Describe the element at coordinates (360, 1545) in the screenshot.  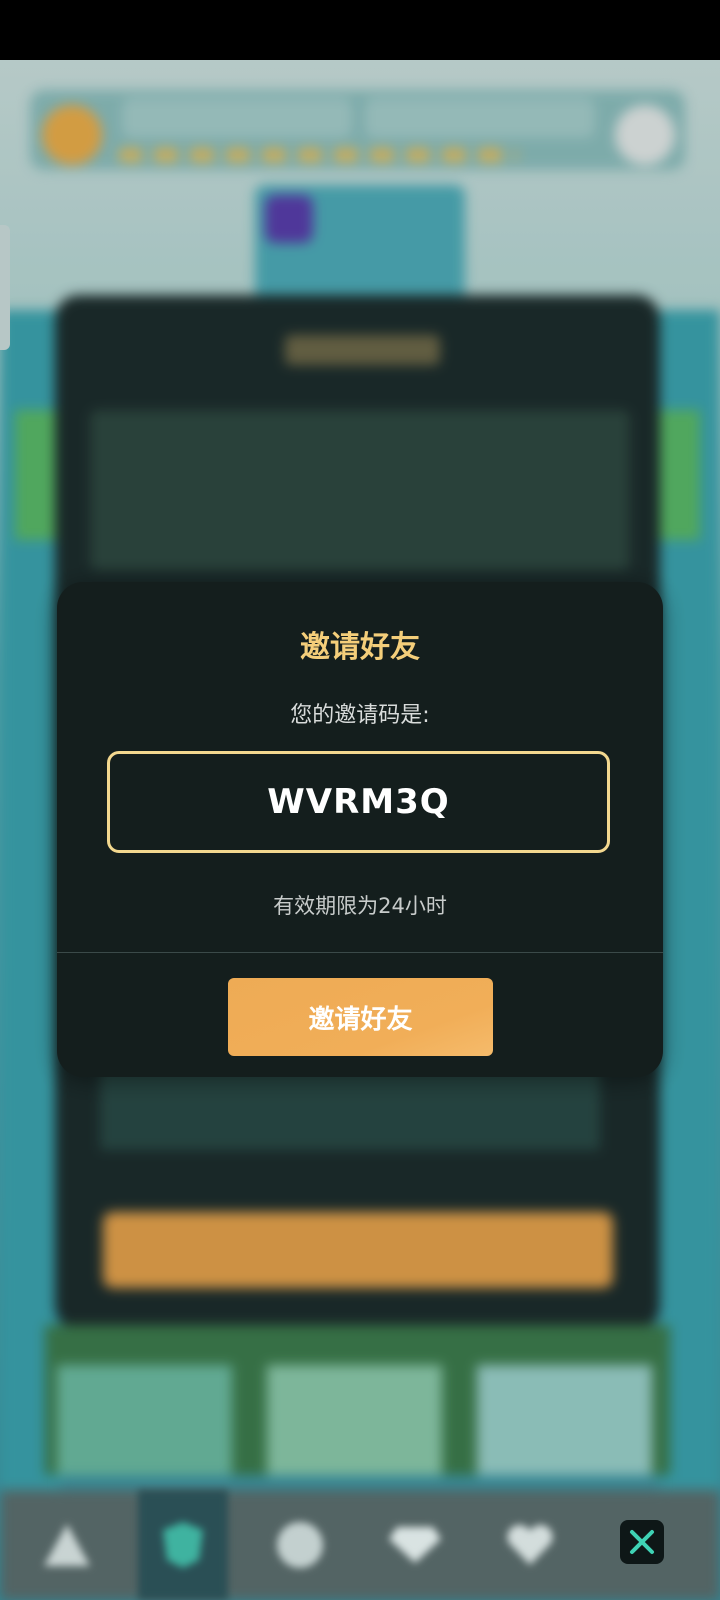
I see `bottom-nav` at that location.